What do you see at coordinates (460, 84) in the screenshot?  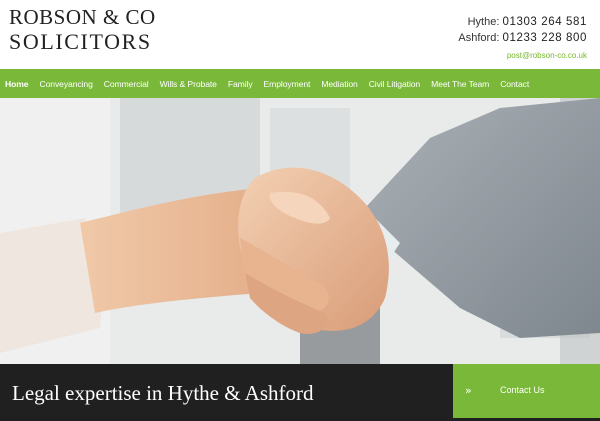 I see `nav-item-meet-the-team: Meet The Team` at bounding box center [460, 84].